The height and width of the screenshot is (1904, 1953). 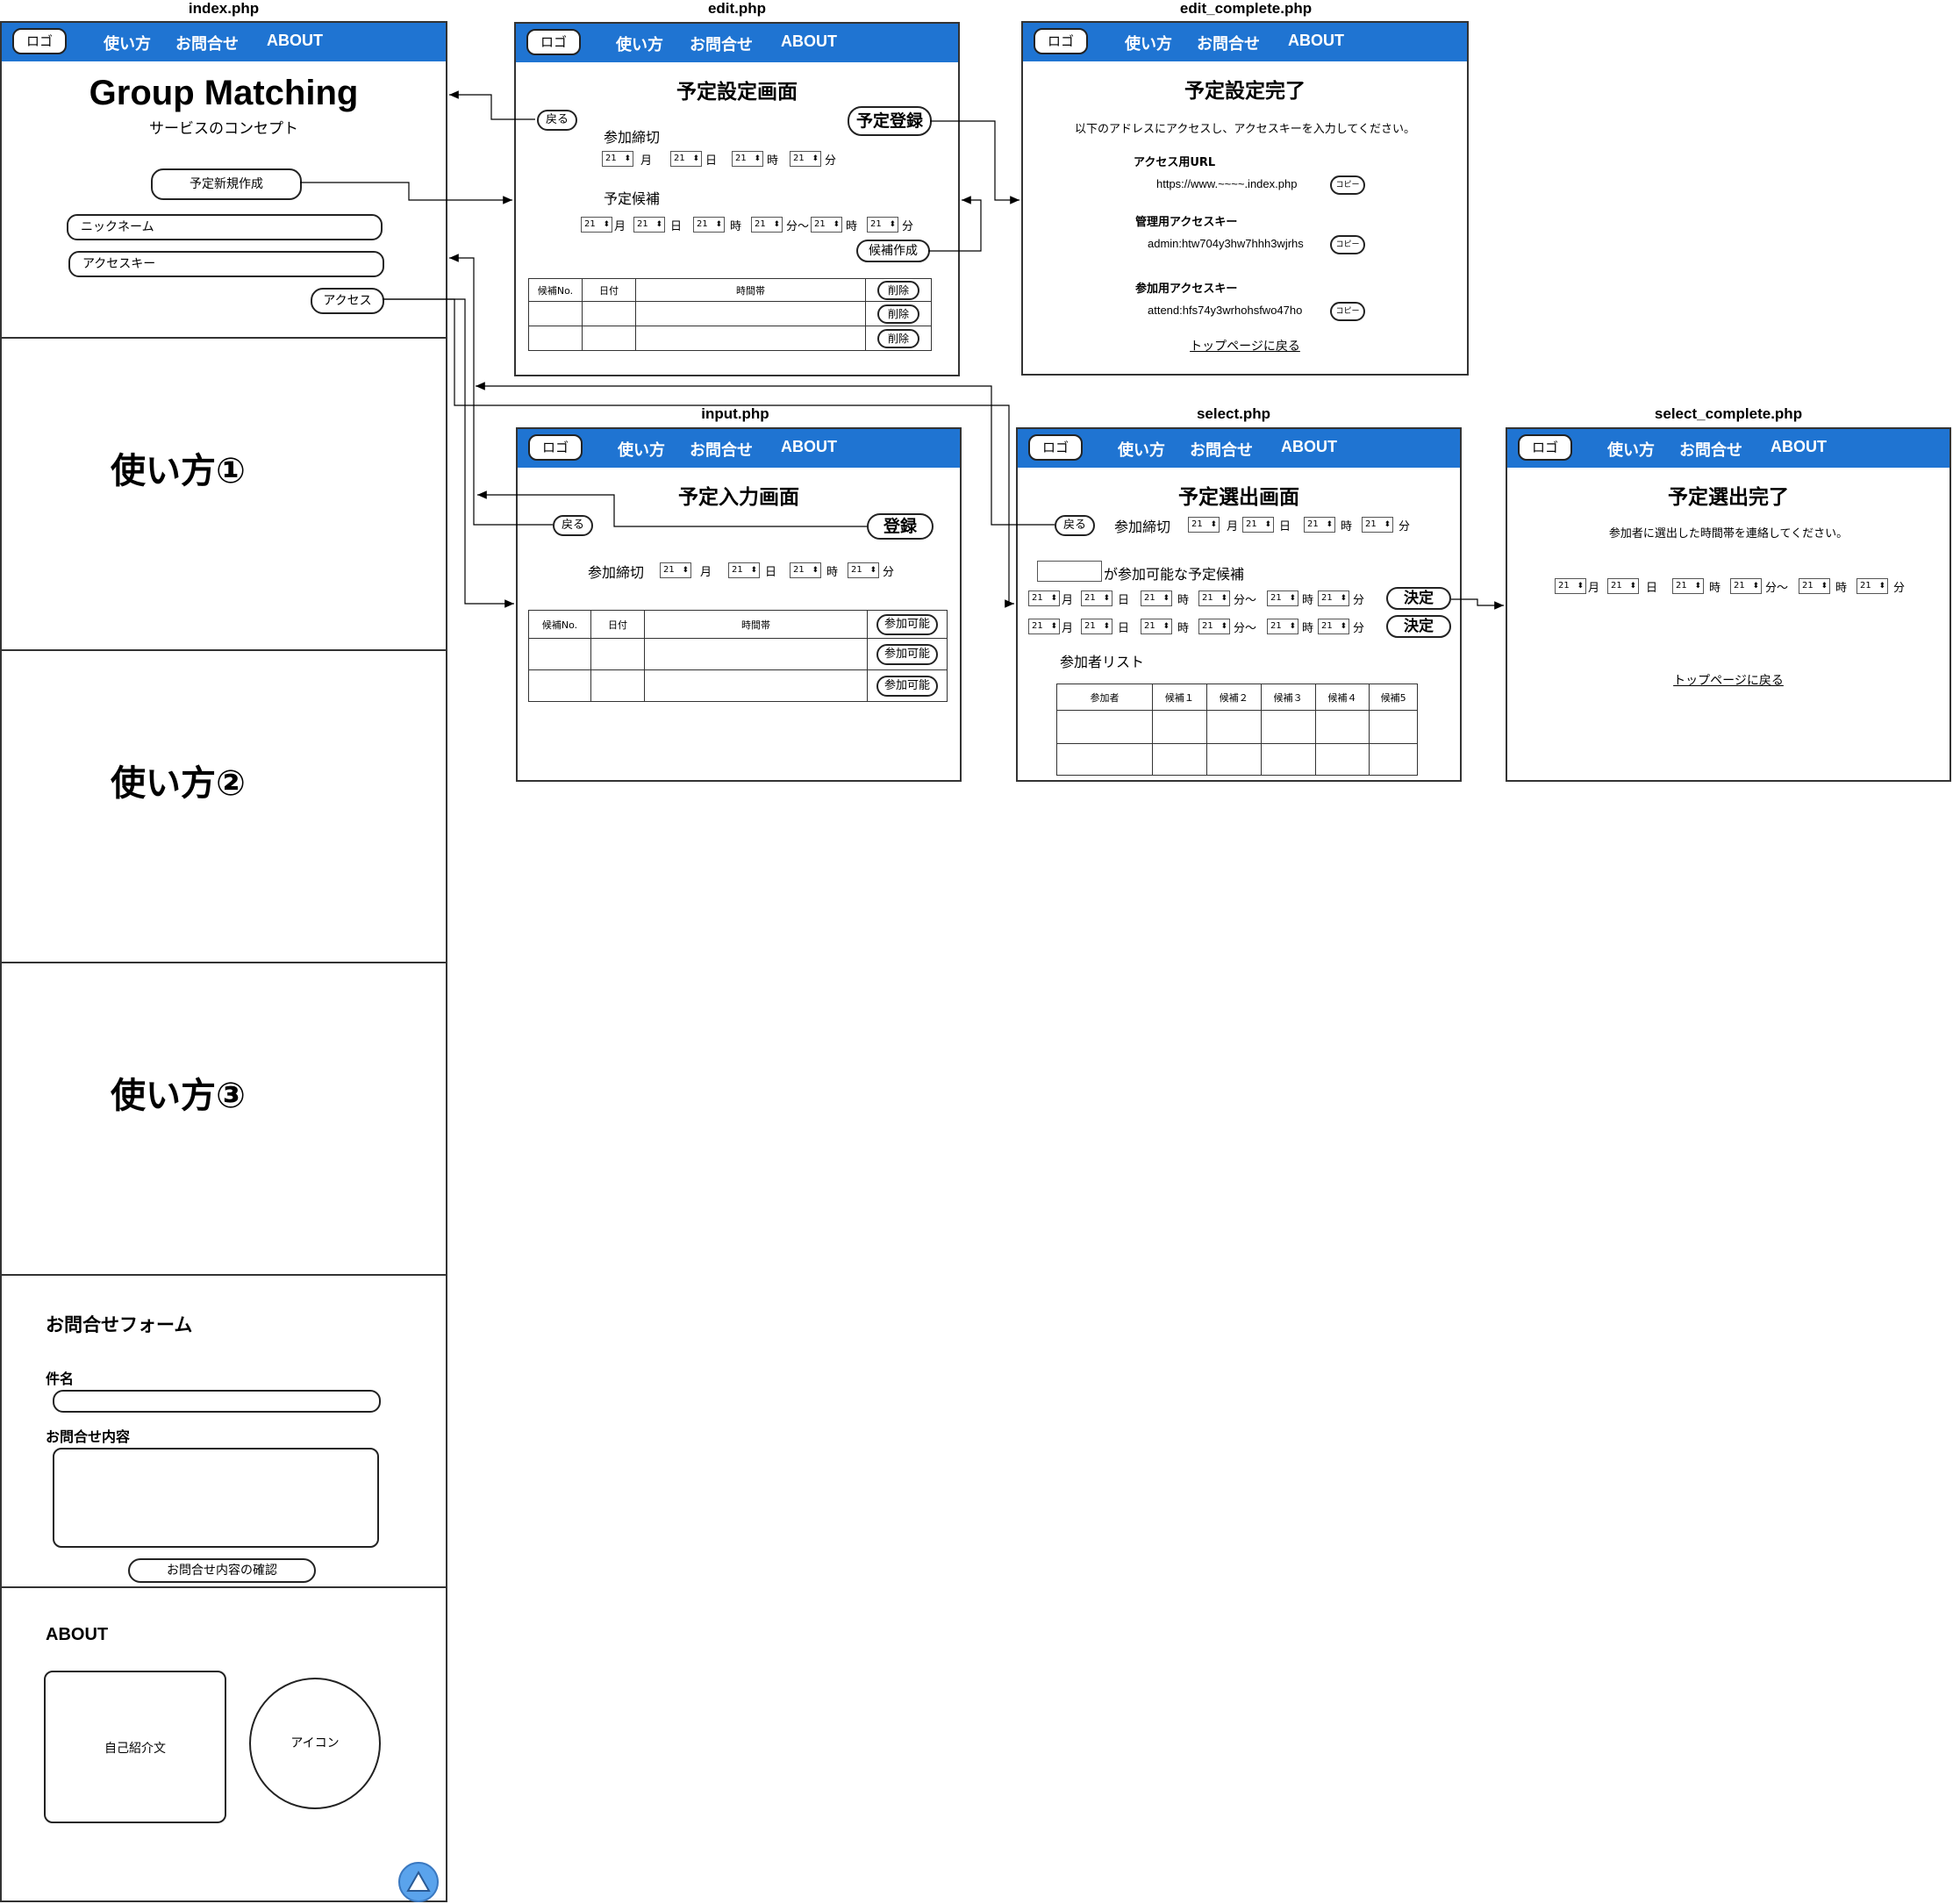 I want to click on arrow-register-to-complete, so click(x=974, y=162).